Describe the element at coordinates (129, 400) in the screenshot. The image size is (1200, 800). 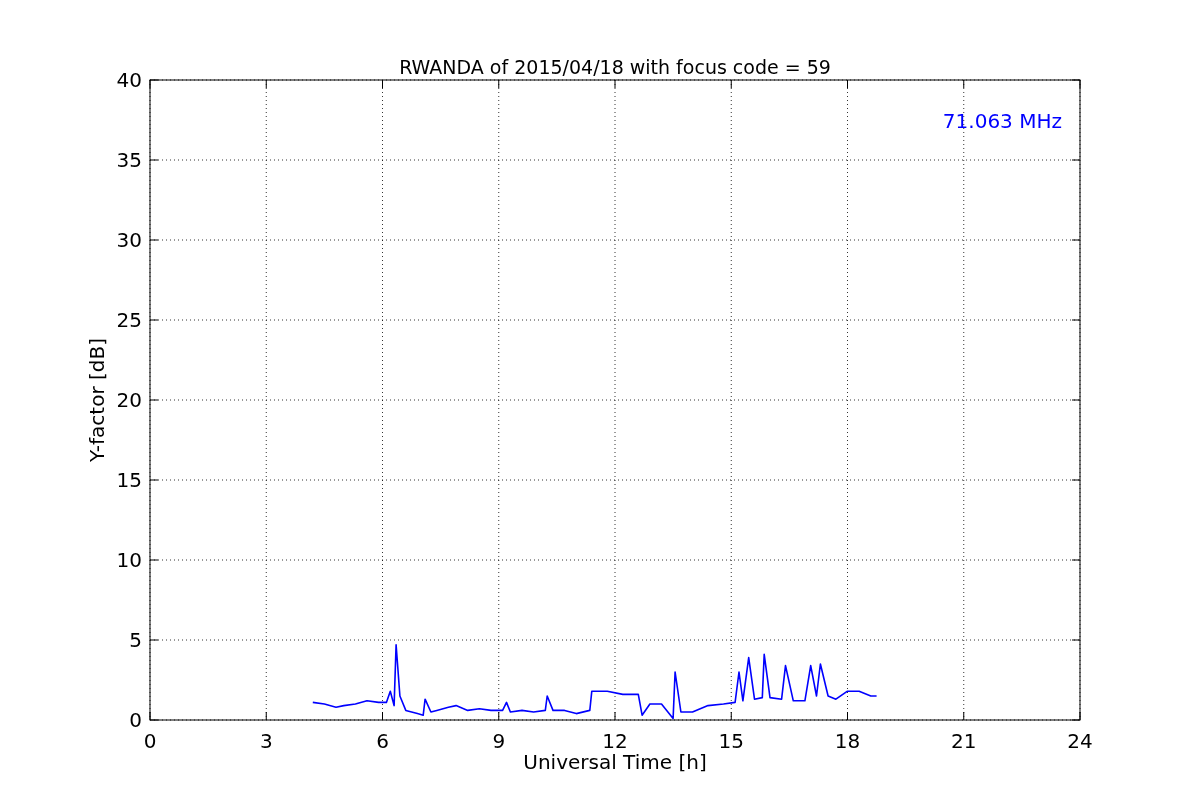
I see `tick-label: 20` at that location.